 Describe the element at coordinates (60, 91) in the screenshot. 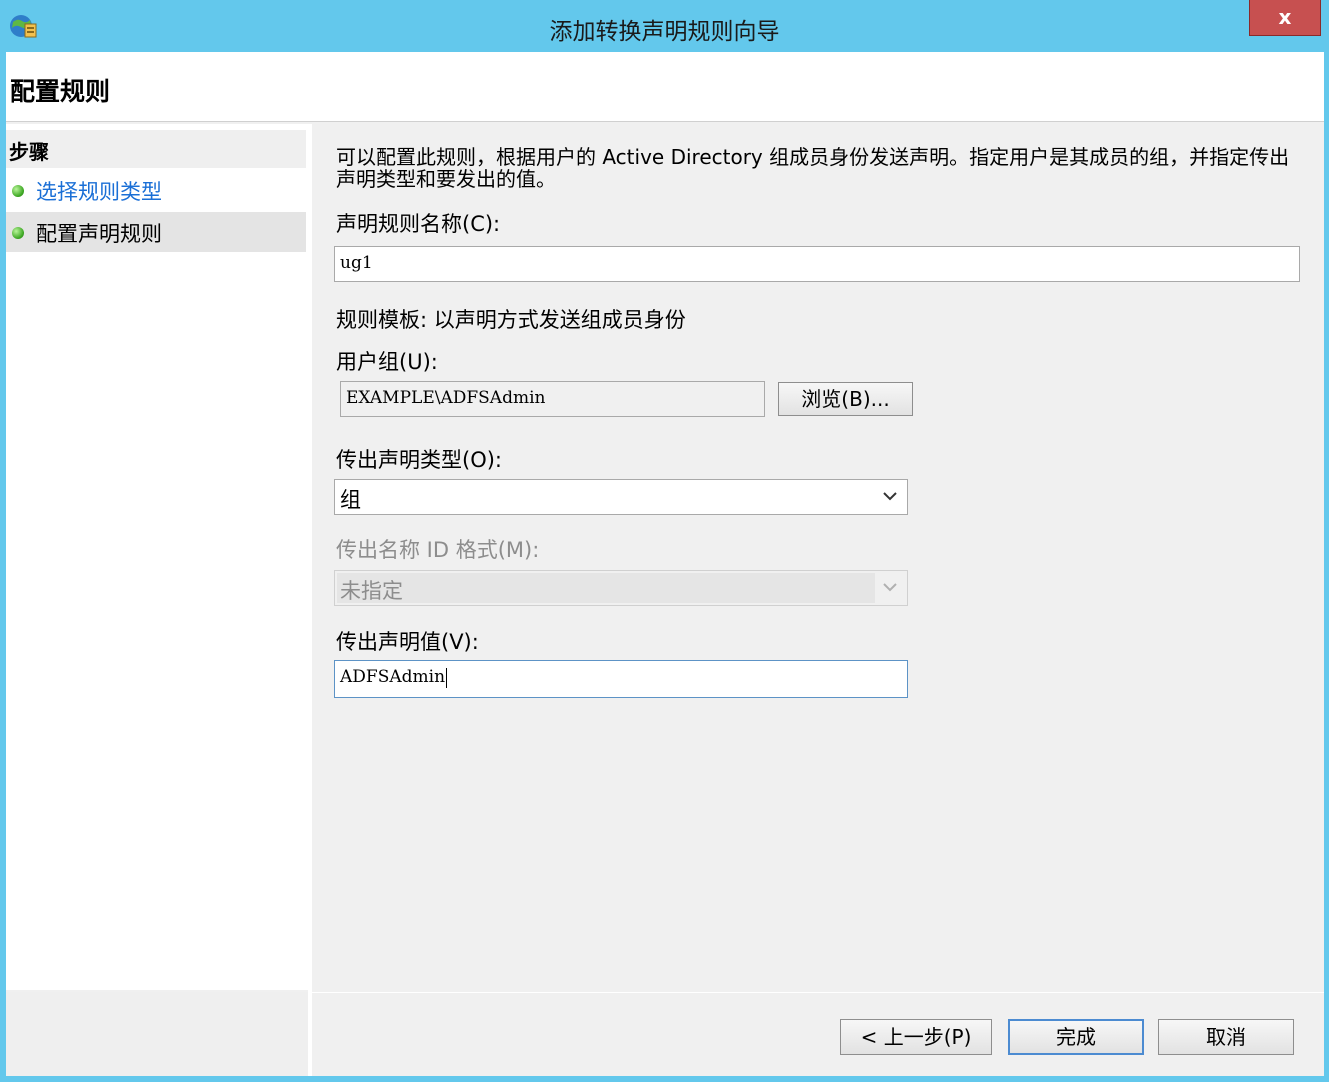

I see `page-title: 配置规则` at that location.